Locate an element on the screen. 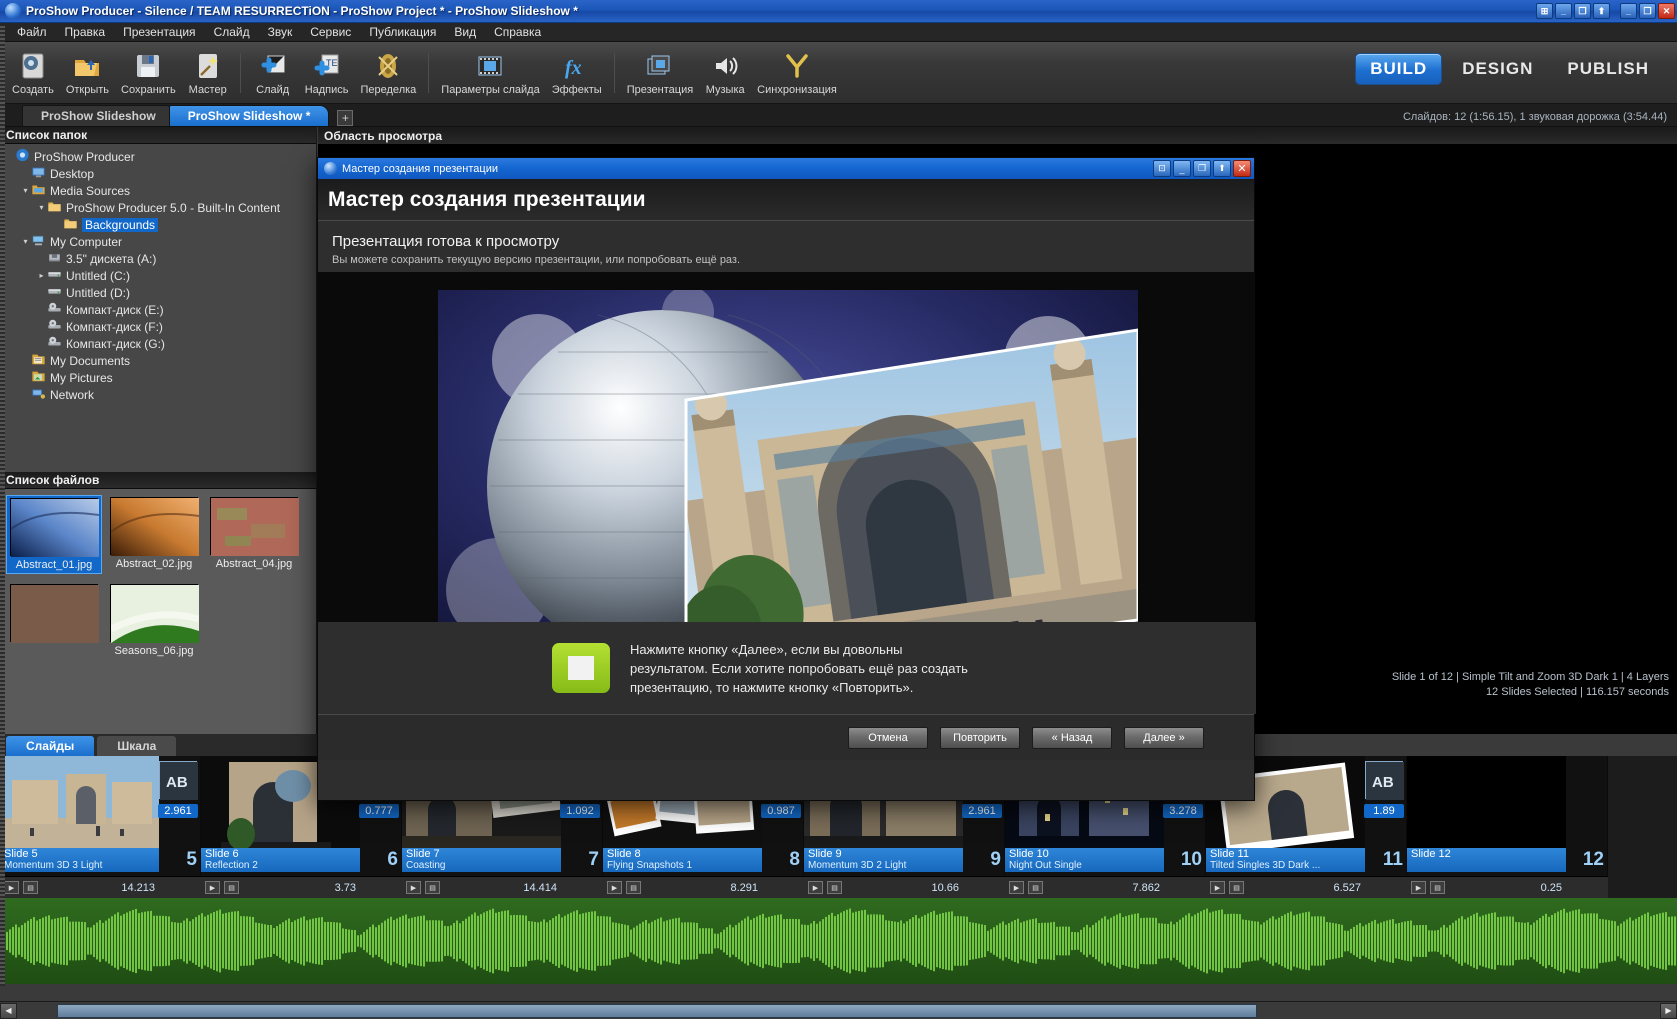 This screenshot has height=1019, width=1677. window-maximize-button: ❐ is located at coordinates (1647, 11).